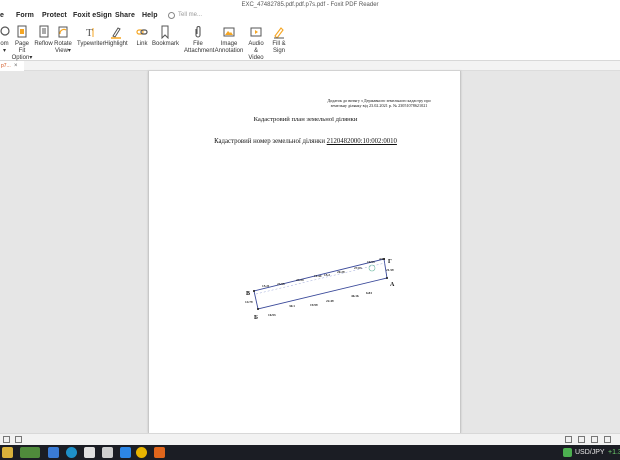  I want to click on single-page-view-icon, so click(568, 439).